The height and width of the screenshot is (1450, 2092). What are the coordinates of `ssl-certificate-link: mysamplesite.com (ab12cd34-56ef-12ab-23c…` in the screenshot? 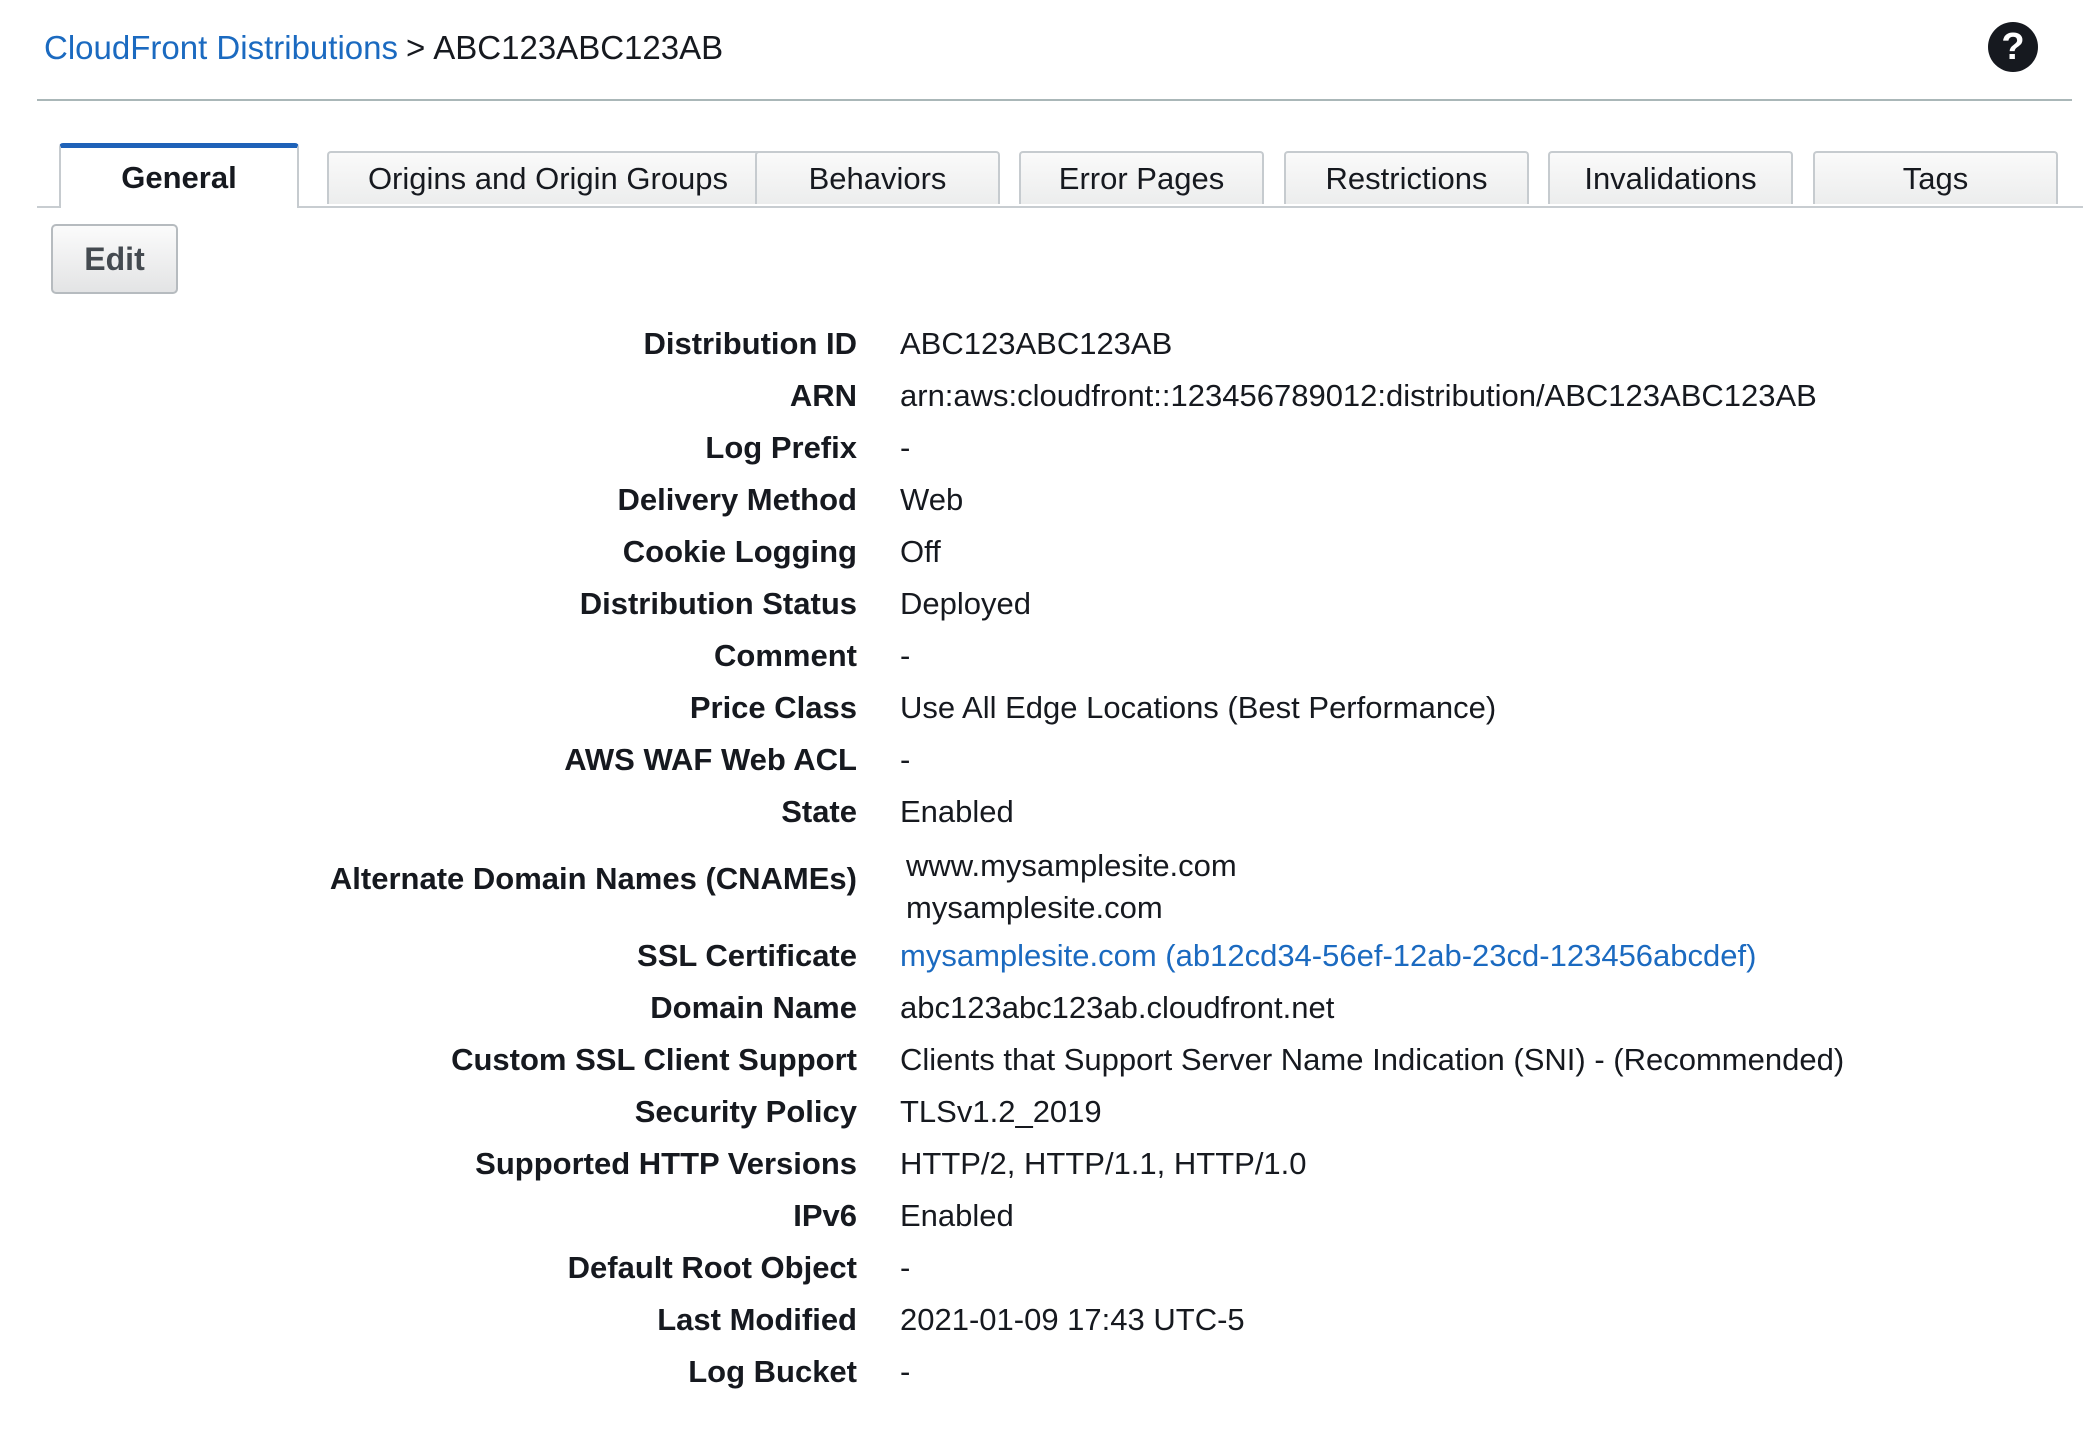 It's located at (1328, 956).